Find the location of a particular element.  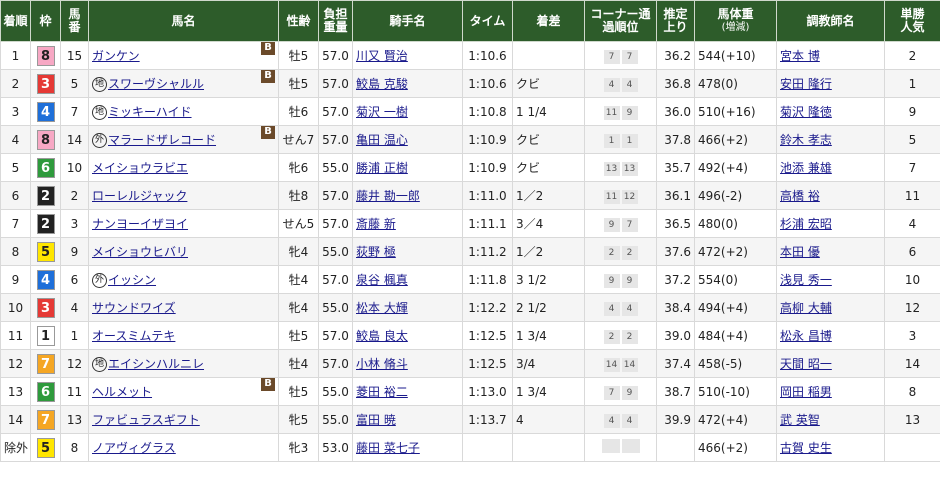

pop-cell: 6 is located at coordinates (912, 251).